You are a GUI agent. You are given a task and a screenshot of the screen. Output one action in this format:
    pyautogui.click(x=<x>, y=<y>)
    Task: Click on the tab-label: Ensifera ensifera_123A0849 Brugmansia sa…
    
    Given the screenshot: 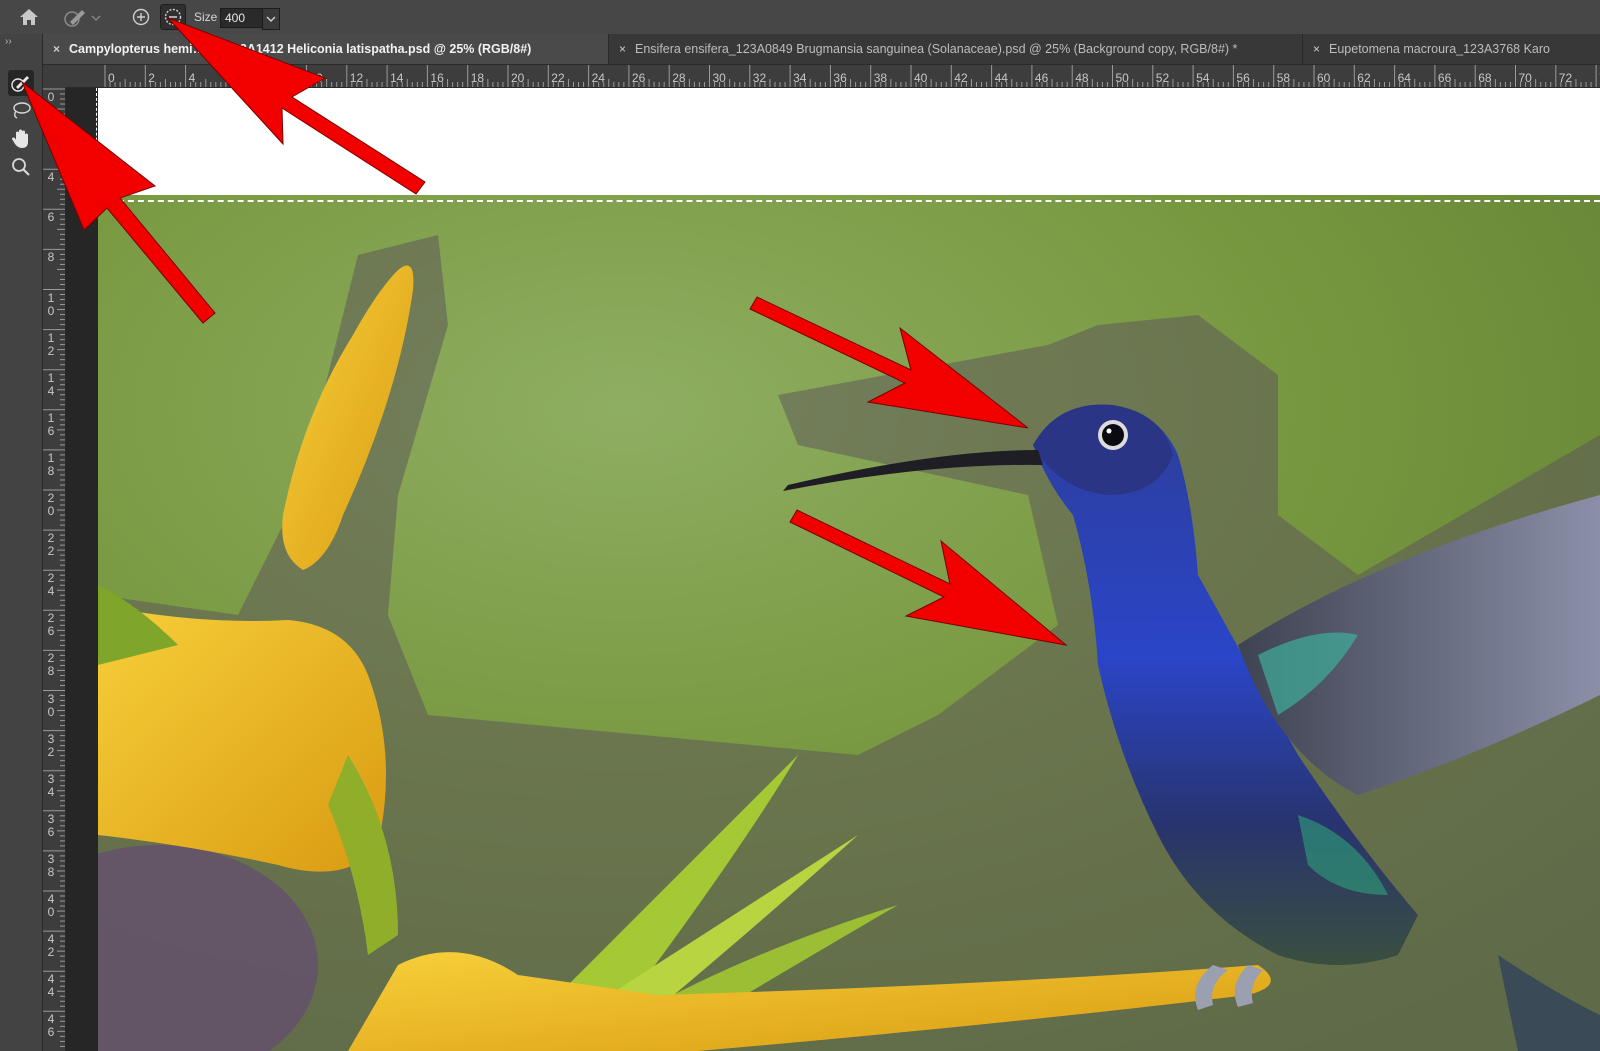 What is the action you would take?
    pyautogui.click(x=936, y=49)
    